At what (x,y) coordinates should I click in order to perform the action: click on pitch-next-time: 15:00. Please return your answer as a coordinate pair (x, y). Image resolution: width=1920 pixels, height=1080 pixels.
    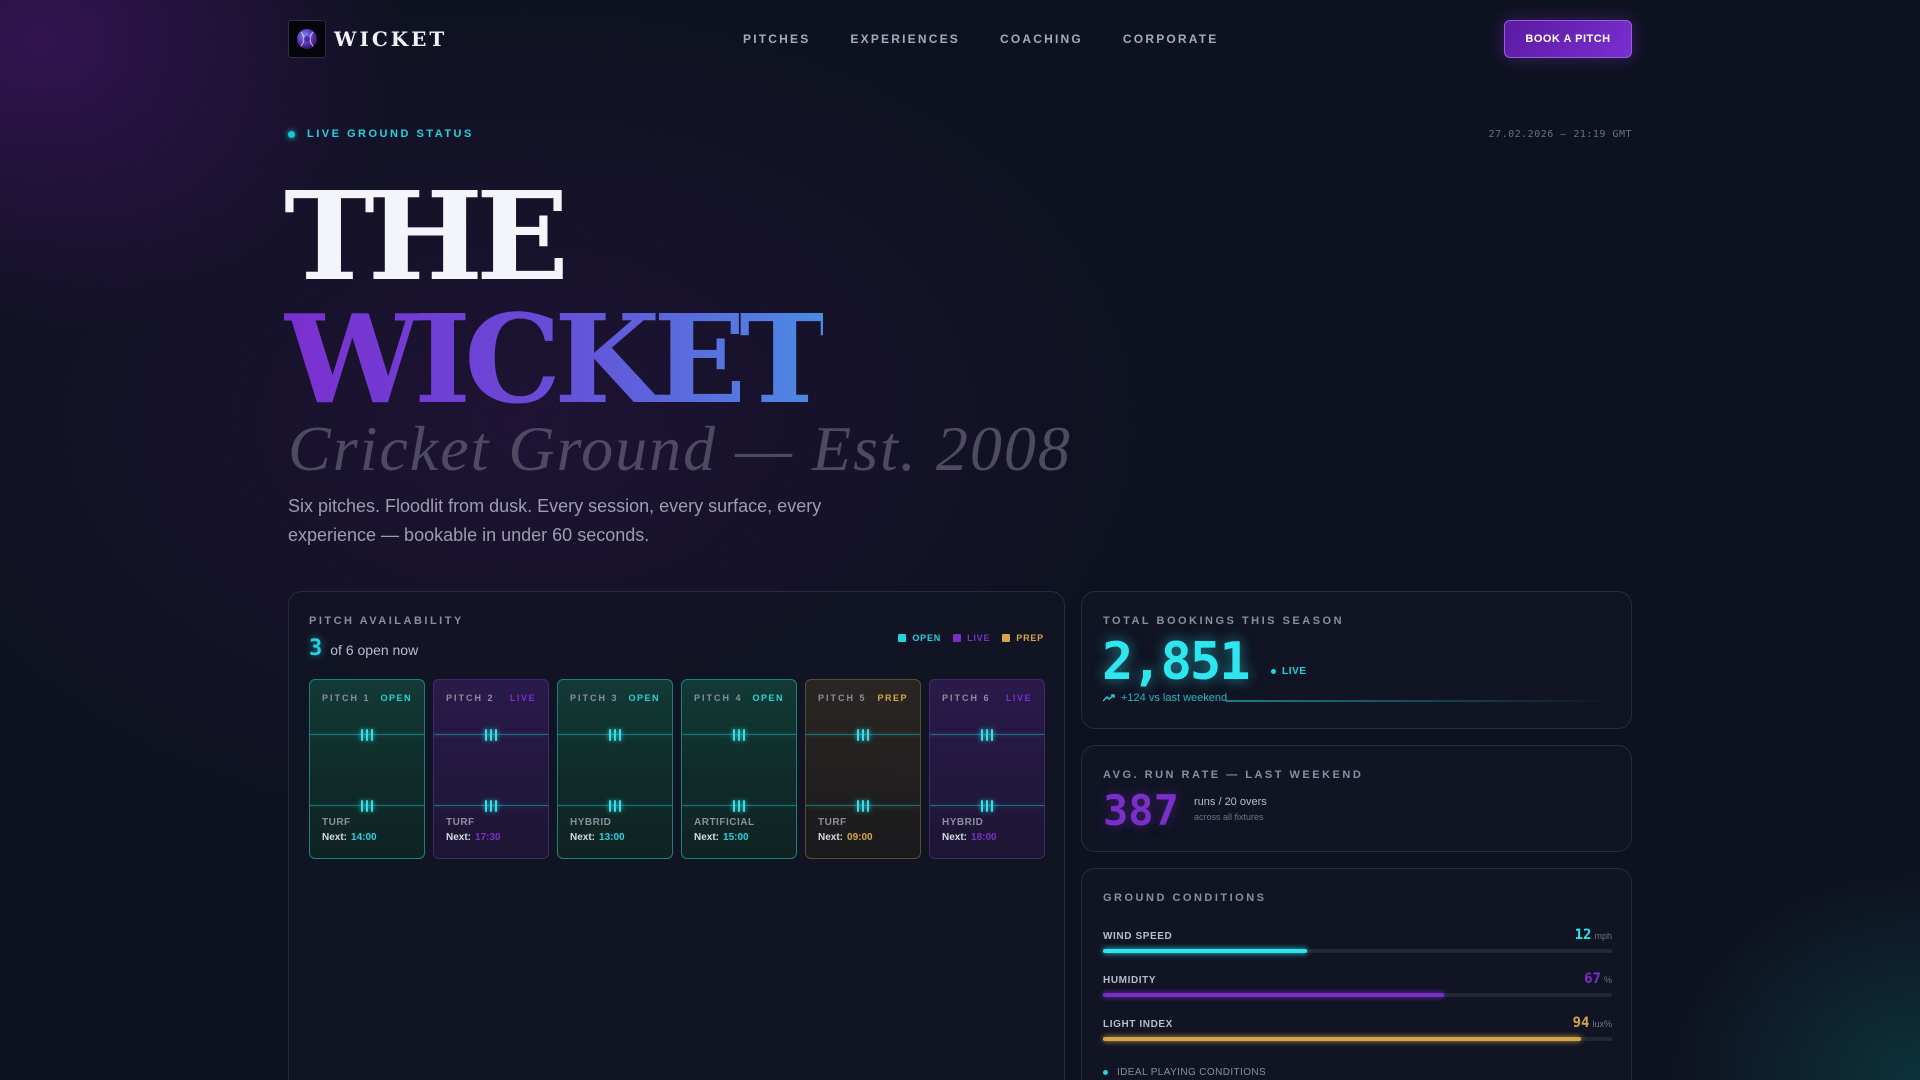
    Looking at the image, I should click on (736, 837).